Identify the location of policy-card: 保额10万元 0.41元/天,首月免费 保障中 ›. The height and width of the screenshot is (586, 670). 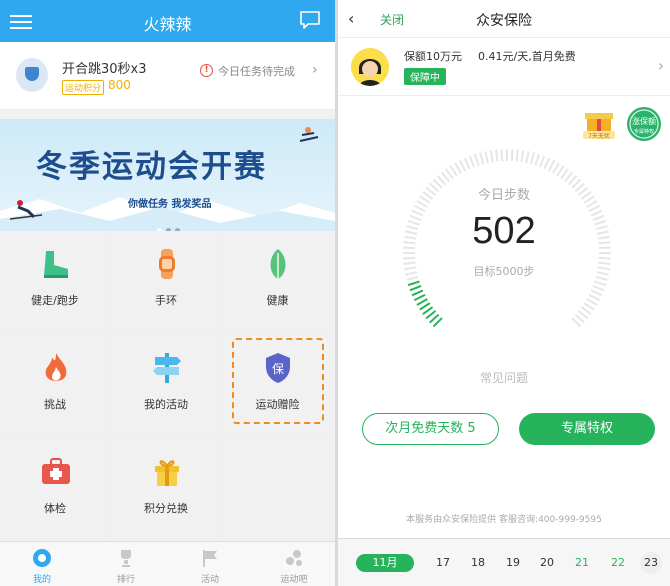
(504, 67).